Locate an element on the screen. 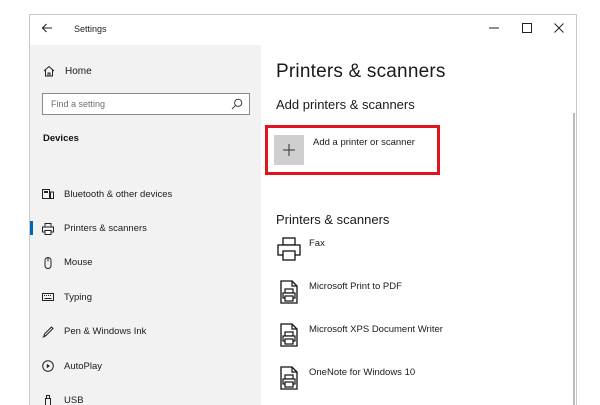  close-icon is located at coordinates (559, 28).